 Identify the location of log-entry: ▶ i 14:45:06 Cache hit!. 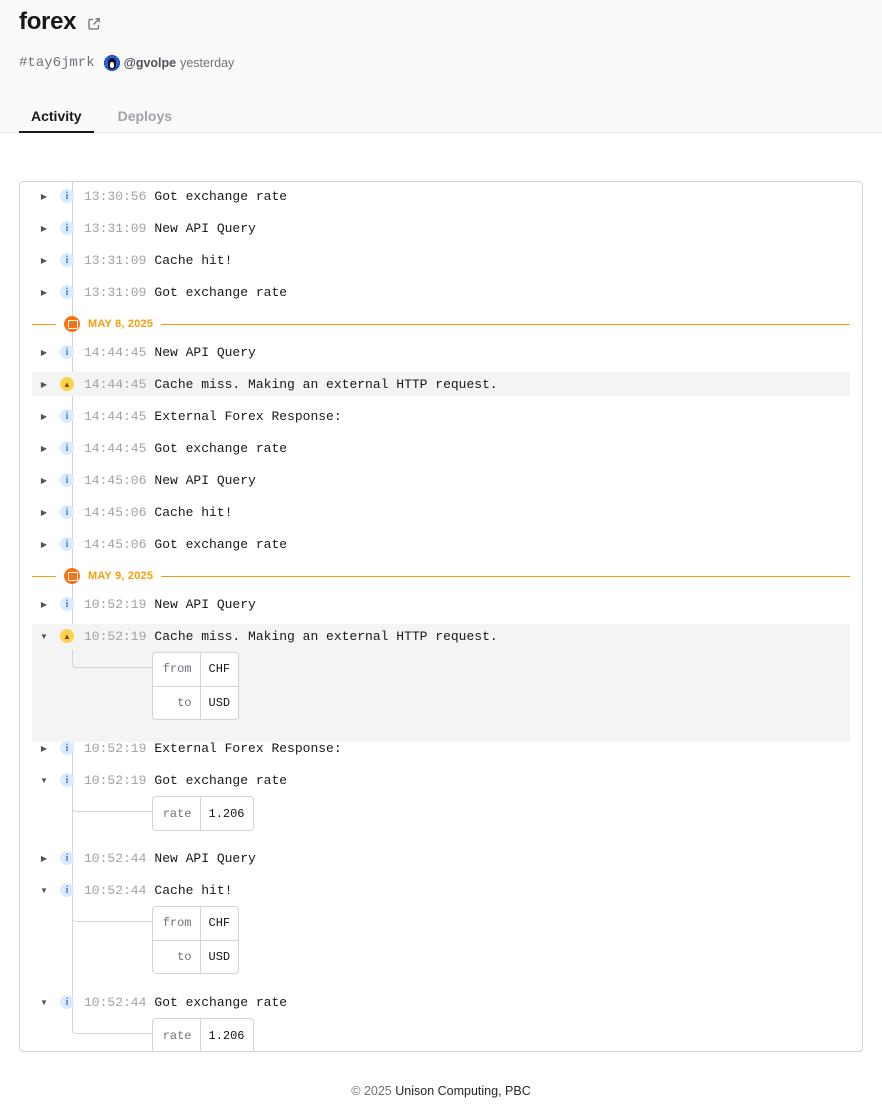
(441, 512).